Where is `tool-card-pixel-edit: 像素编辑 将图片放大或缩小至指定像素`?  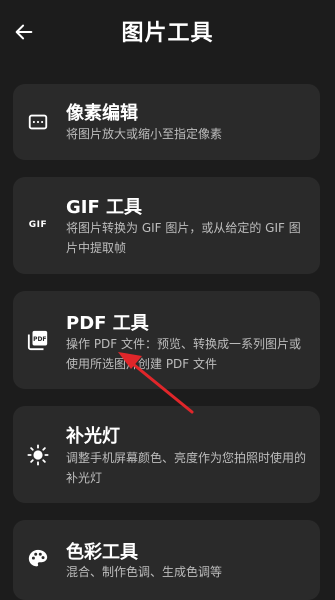 tool-card-pixel-edit: 像素编辑 将图片放大或缩小至指定像素 is located at coordinates (166, 122).